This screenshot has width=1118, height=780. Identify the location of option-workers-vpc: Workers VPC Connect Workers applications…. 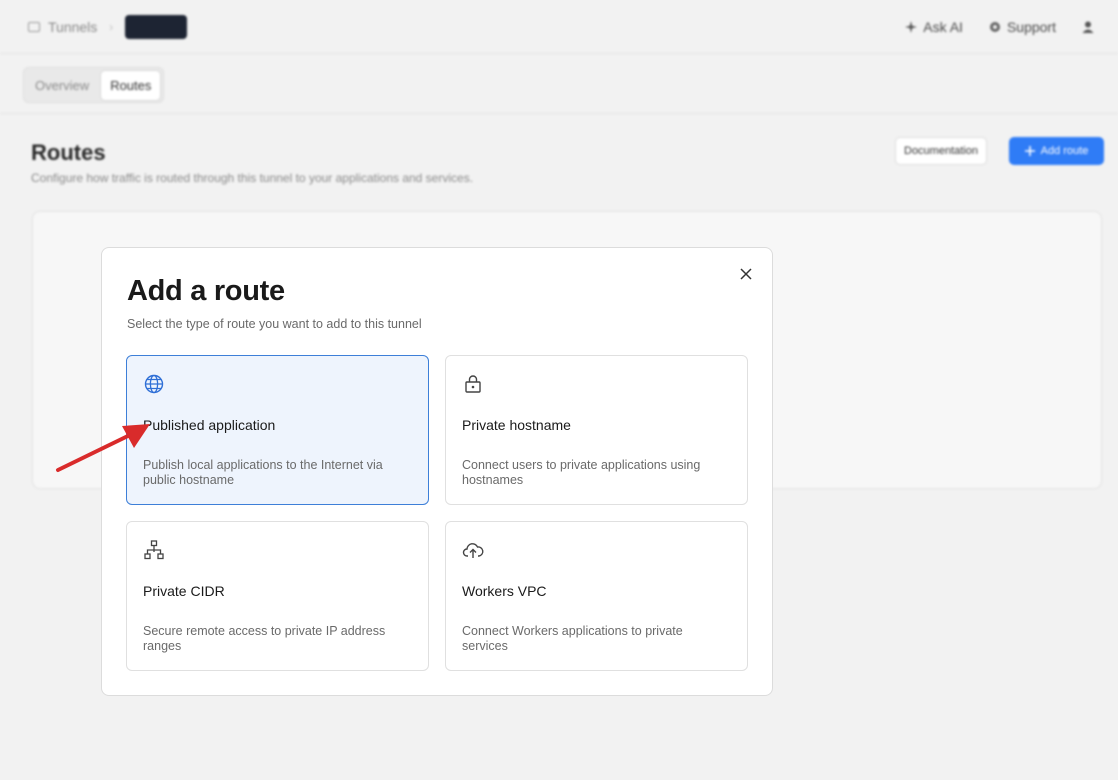
(596, 596).